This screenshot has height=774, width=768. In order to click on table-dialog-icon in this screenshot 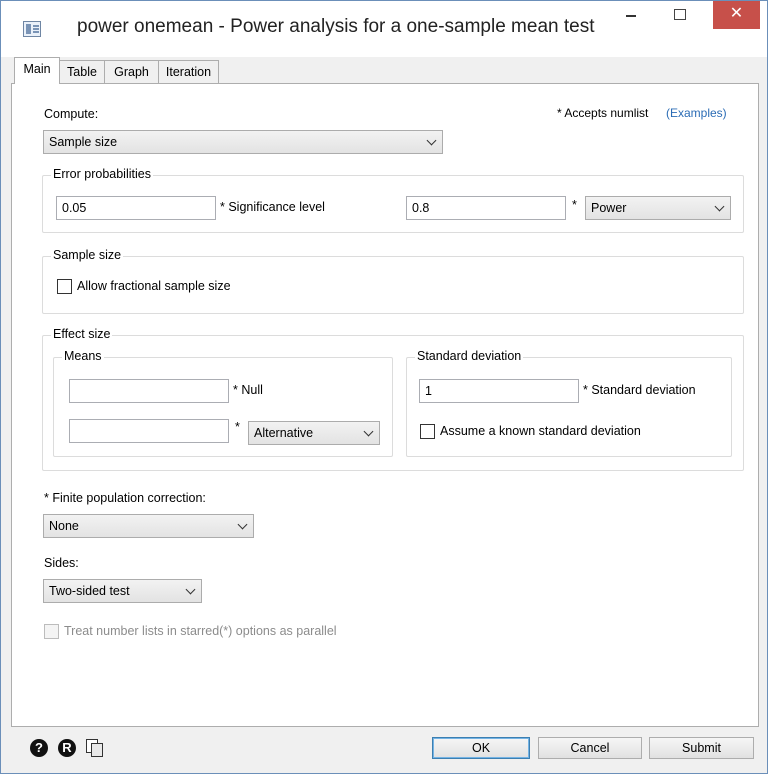, I will do `click(32, 29)`.